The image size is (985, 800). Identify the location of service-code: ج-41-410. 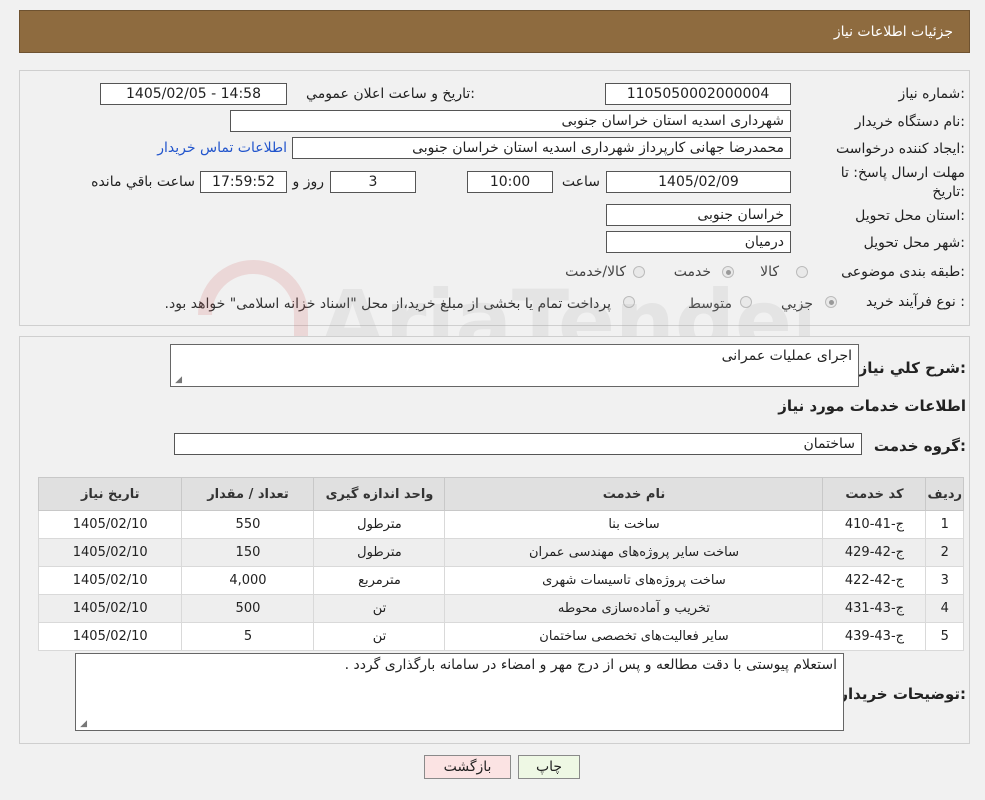
(874, 524).